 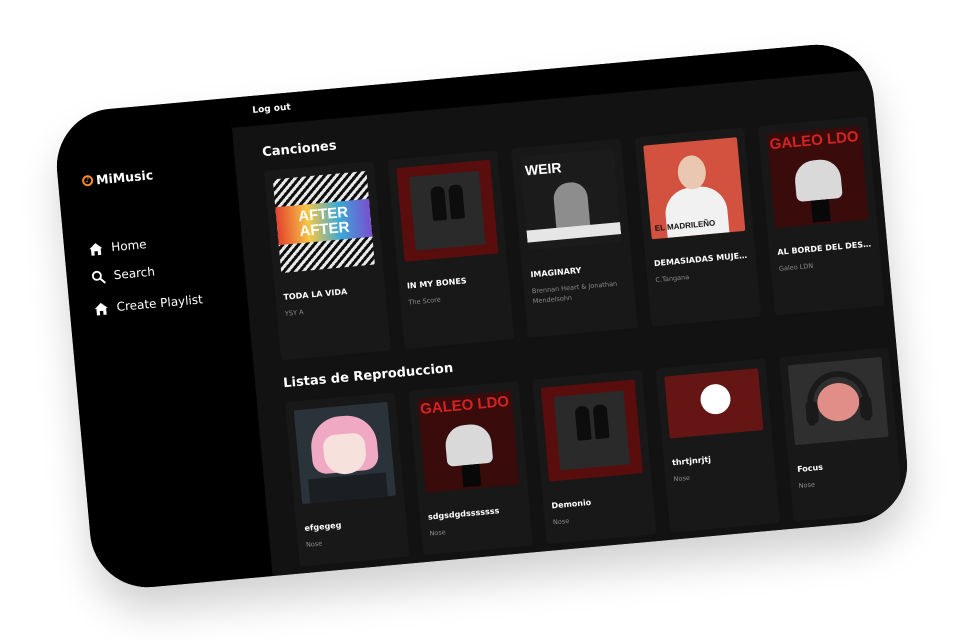 I want to click on song-title: IMAGINARY, so click(x=556, y=272).